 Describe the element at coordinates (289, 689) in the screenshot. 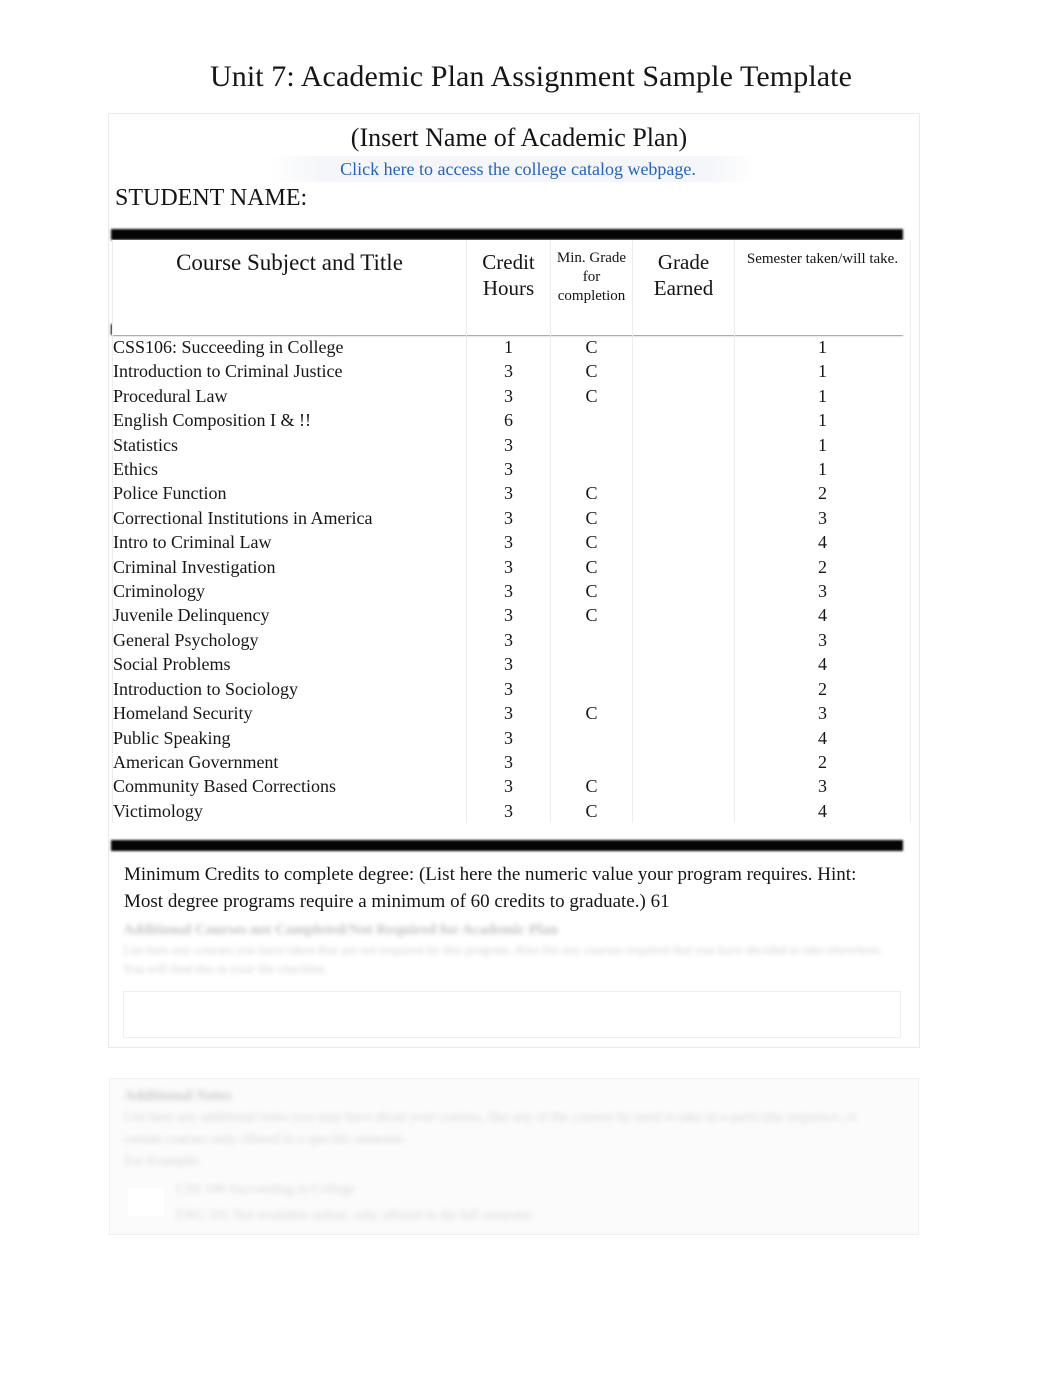

I see `cell-course: Introduction to Sociology` at that location.